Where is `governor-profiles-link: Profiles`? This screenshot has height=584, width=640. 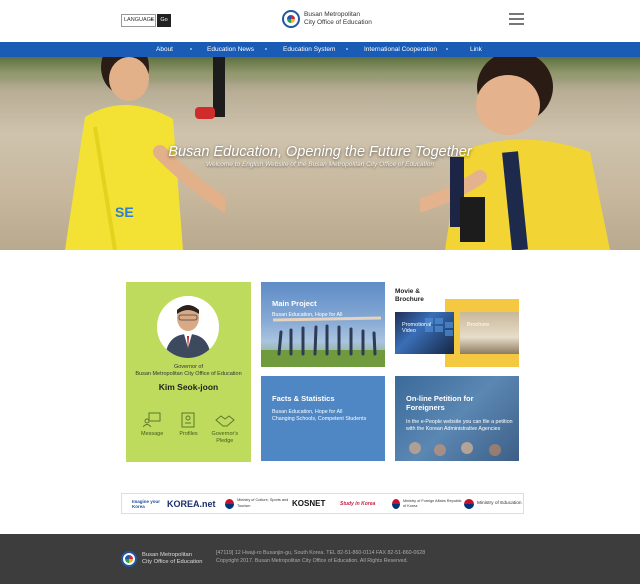 governor-profiles-link: Profiles is located at coordinates (188, 428).